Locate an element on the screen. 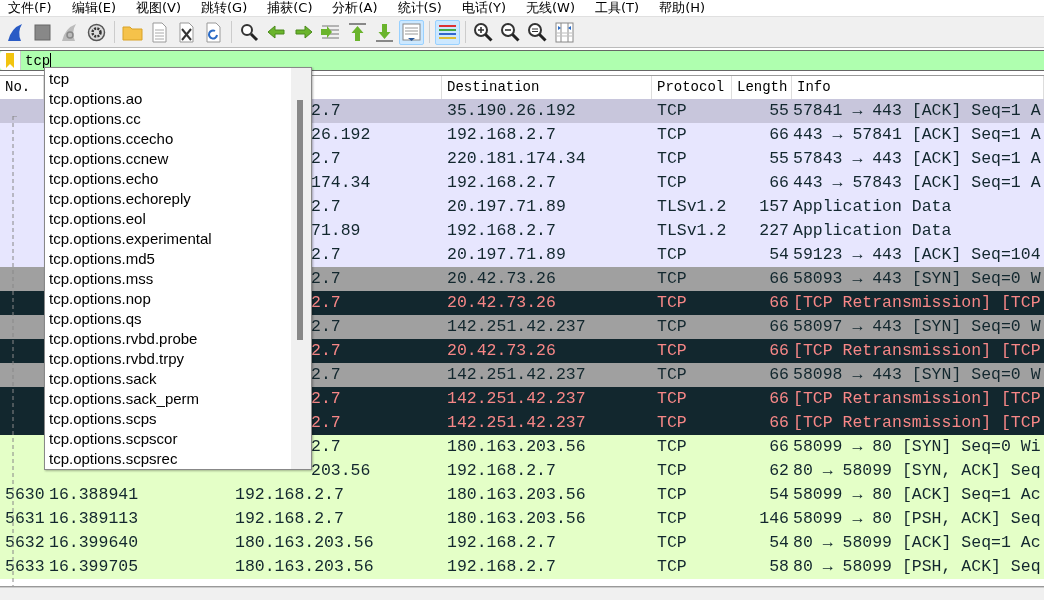 The width and height of the screenshot is (1044, 600). menu-item: 视图(V) is located at coordinates (169, 8).